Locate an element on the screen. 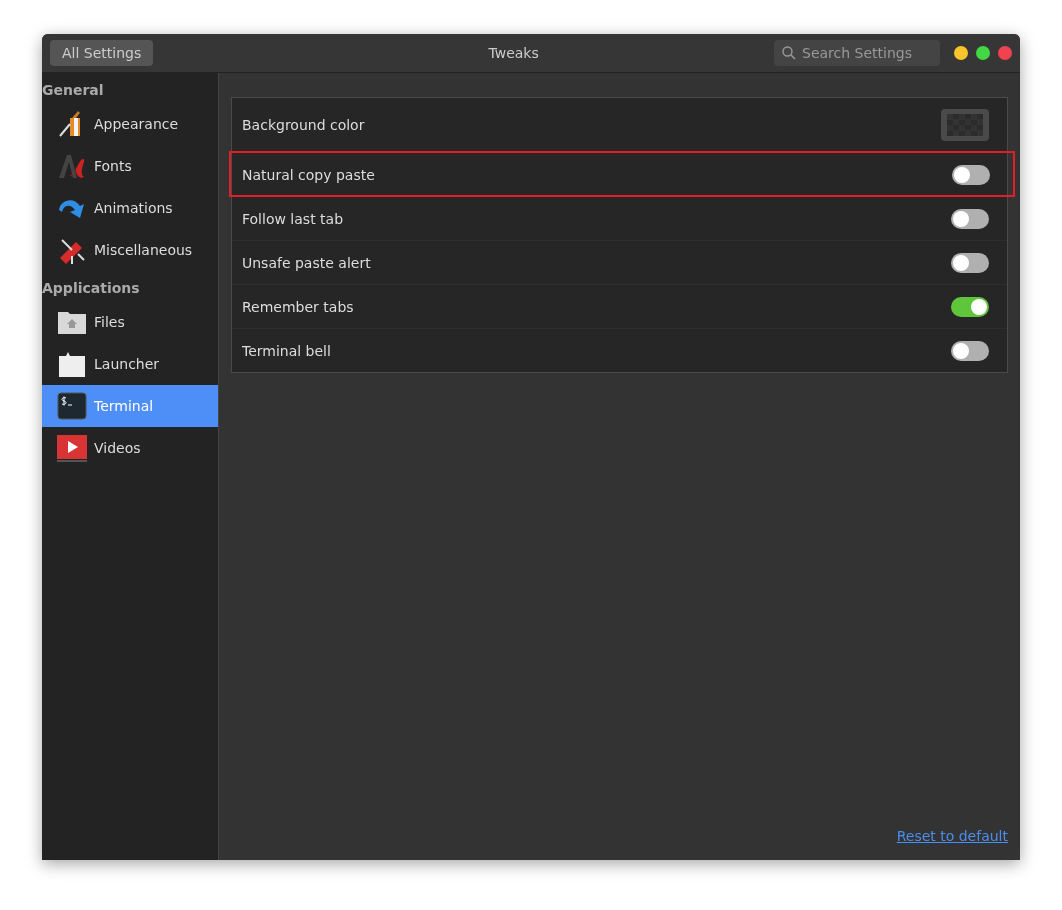 The image size is (1062, 910). setting-label: Unsafe paste alert is located at coordinates (306, 262).